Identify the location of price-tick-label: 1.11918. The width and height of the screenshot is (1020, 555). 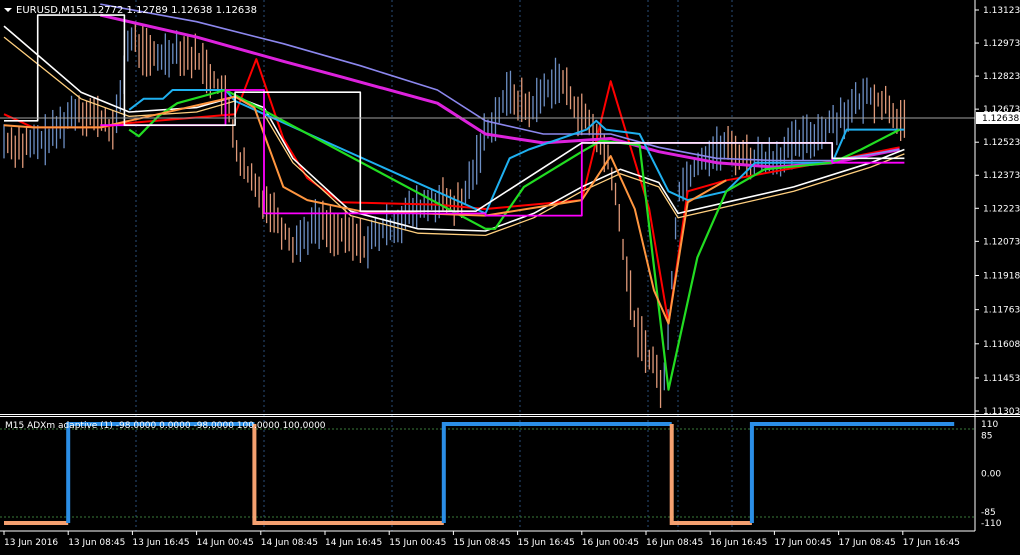
(1001, 276).